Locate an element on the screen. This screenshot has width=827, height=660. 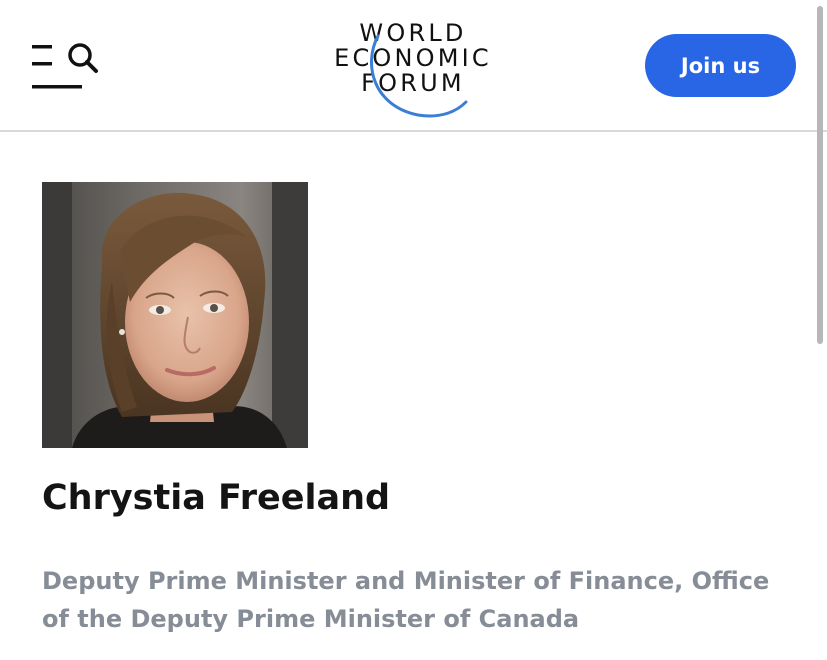
menu-icon is located at coordinates (65, 66).